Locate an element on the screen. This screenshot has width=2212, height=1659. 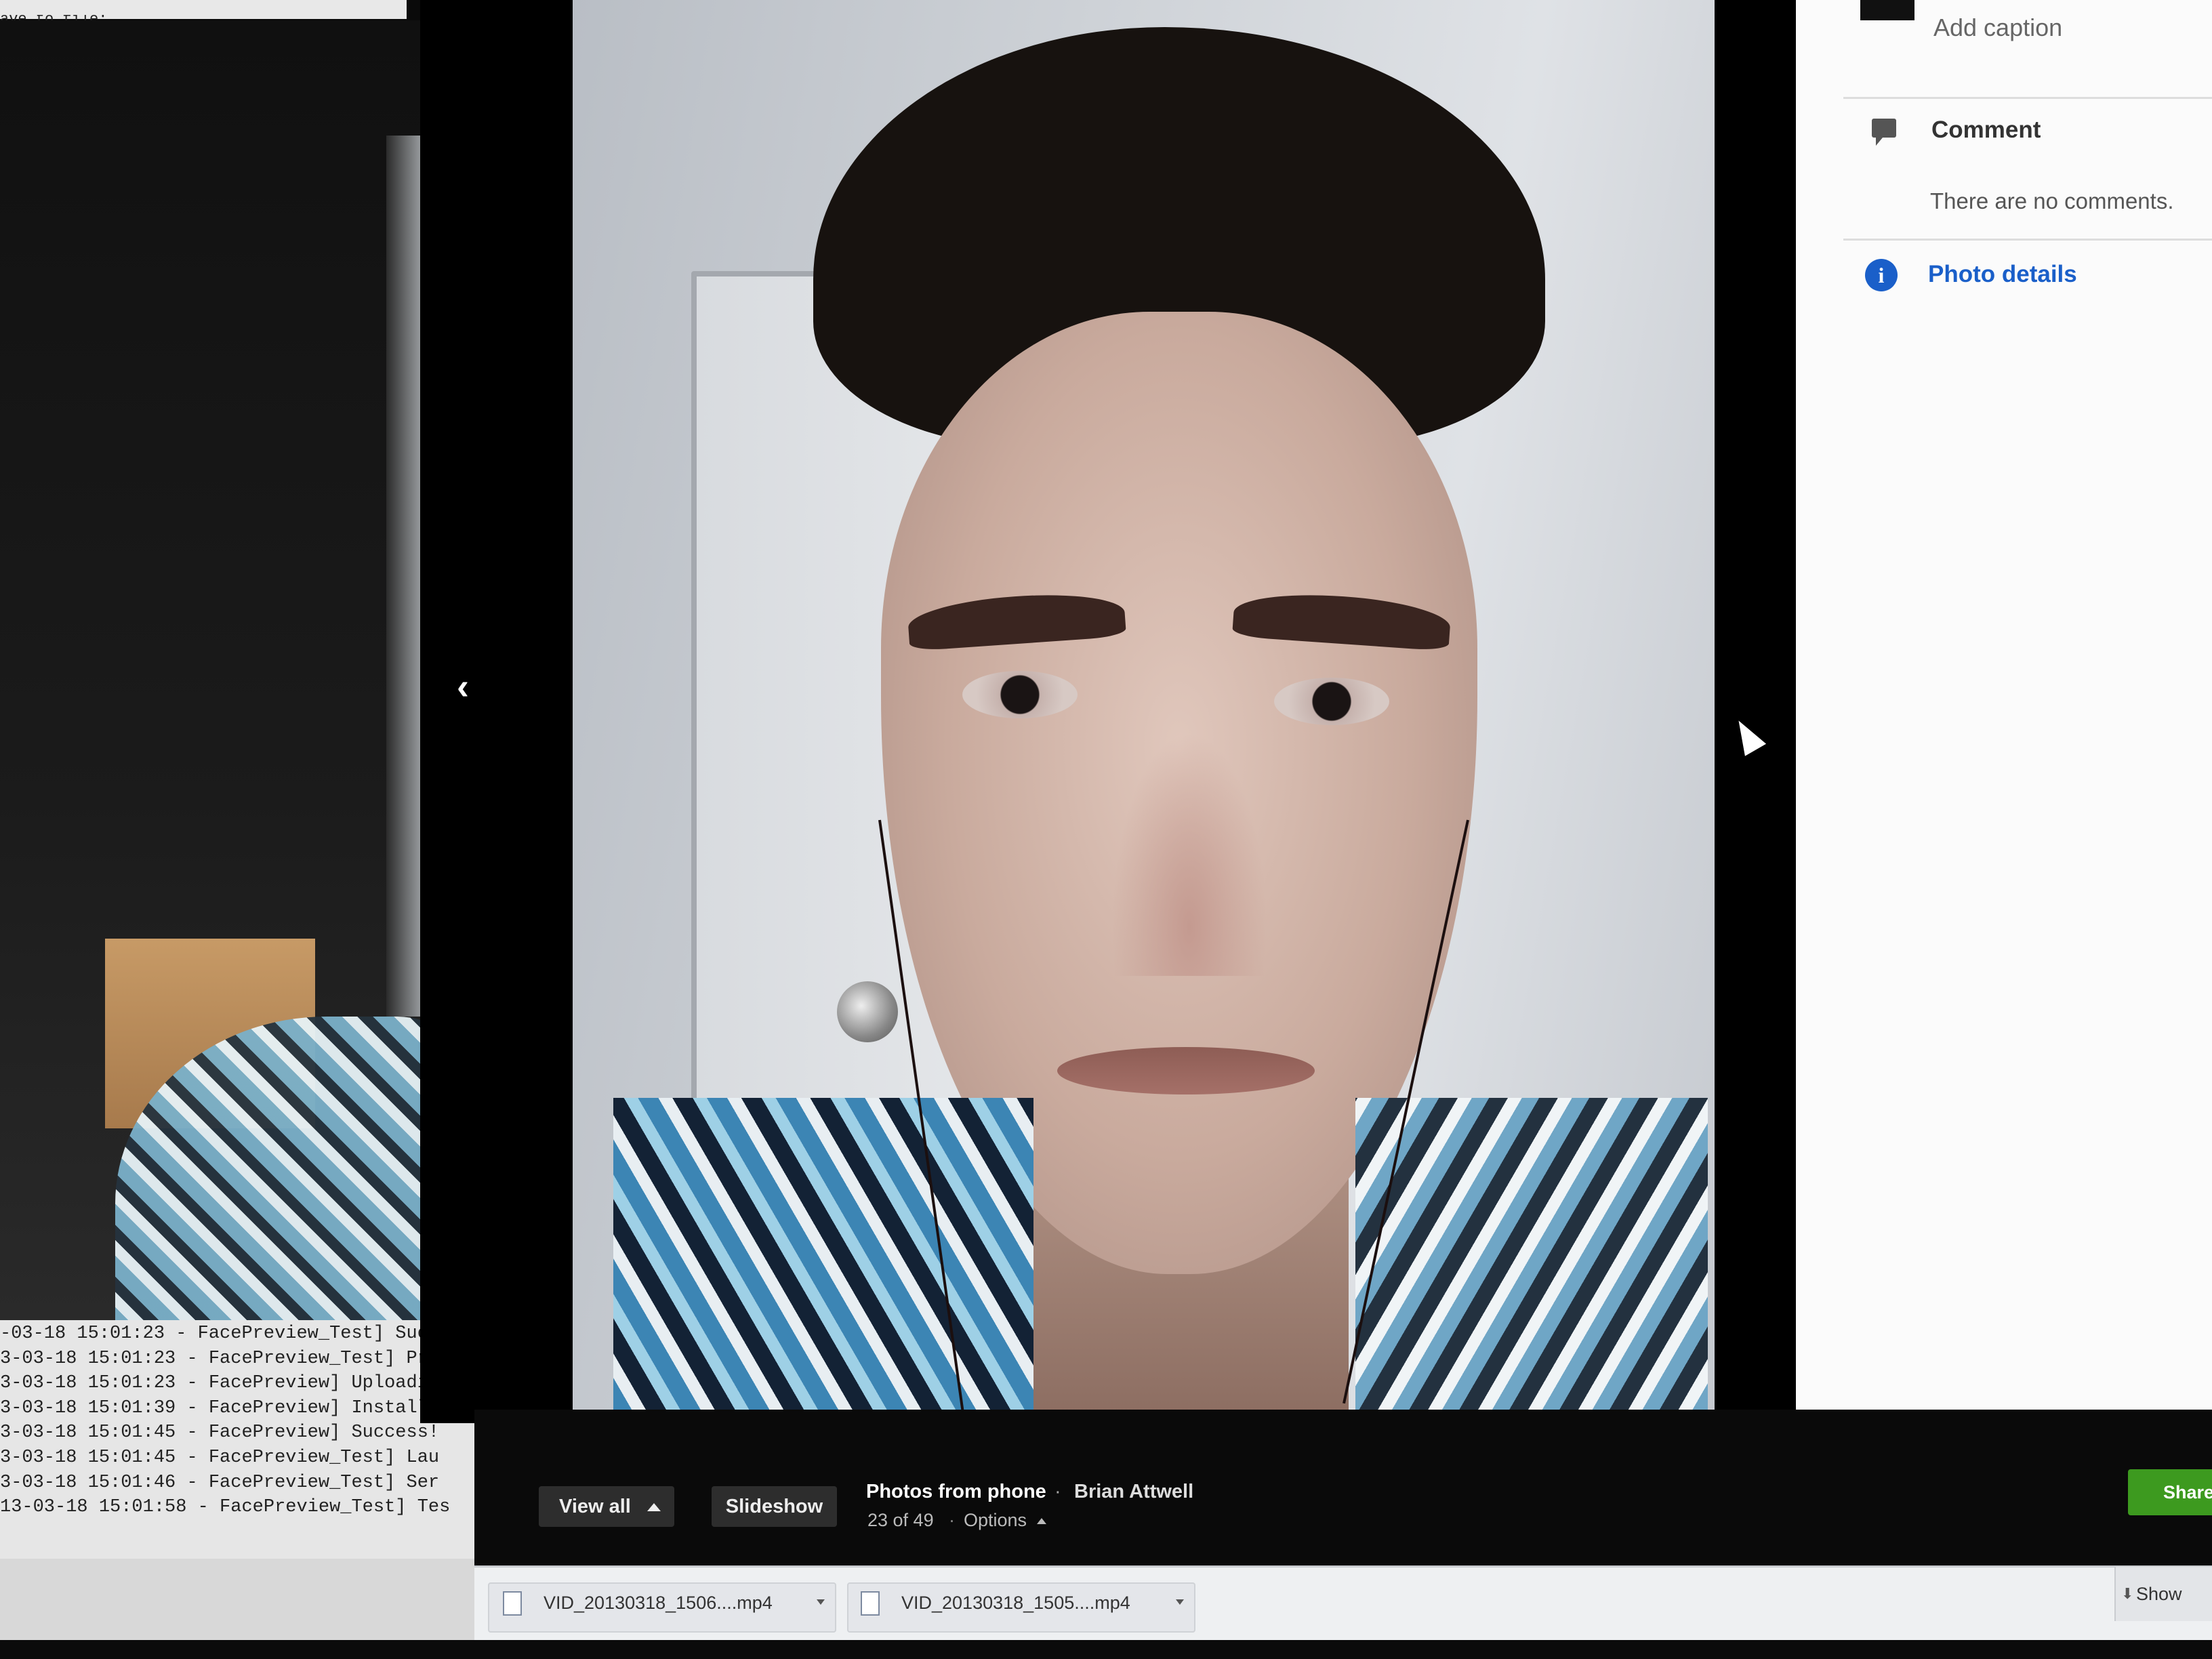
log-line: 3-03-18 15:01:23 - FacePreview_Test] Pro is located at coordinates (220, 1359).